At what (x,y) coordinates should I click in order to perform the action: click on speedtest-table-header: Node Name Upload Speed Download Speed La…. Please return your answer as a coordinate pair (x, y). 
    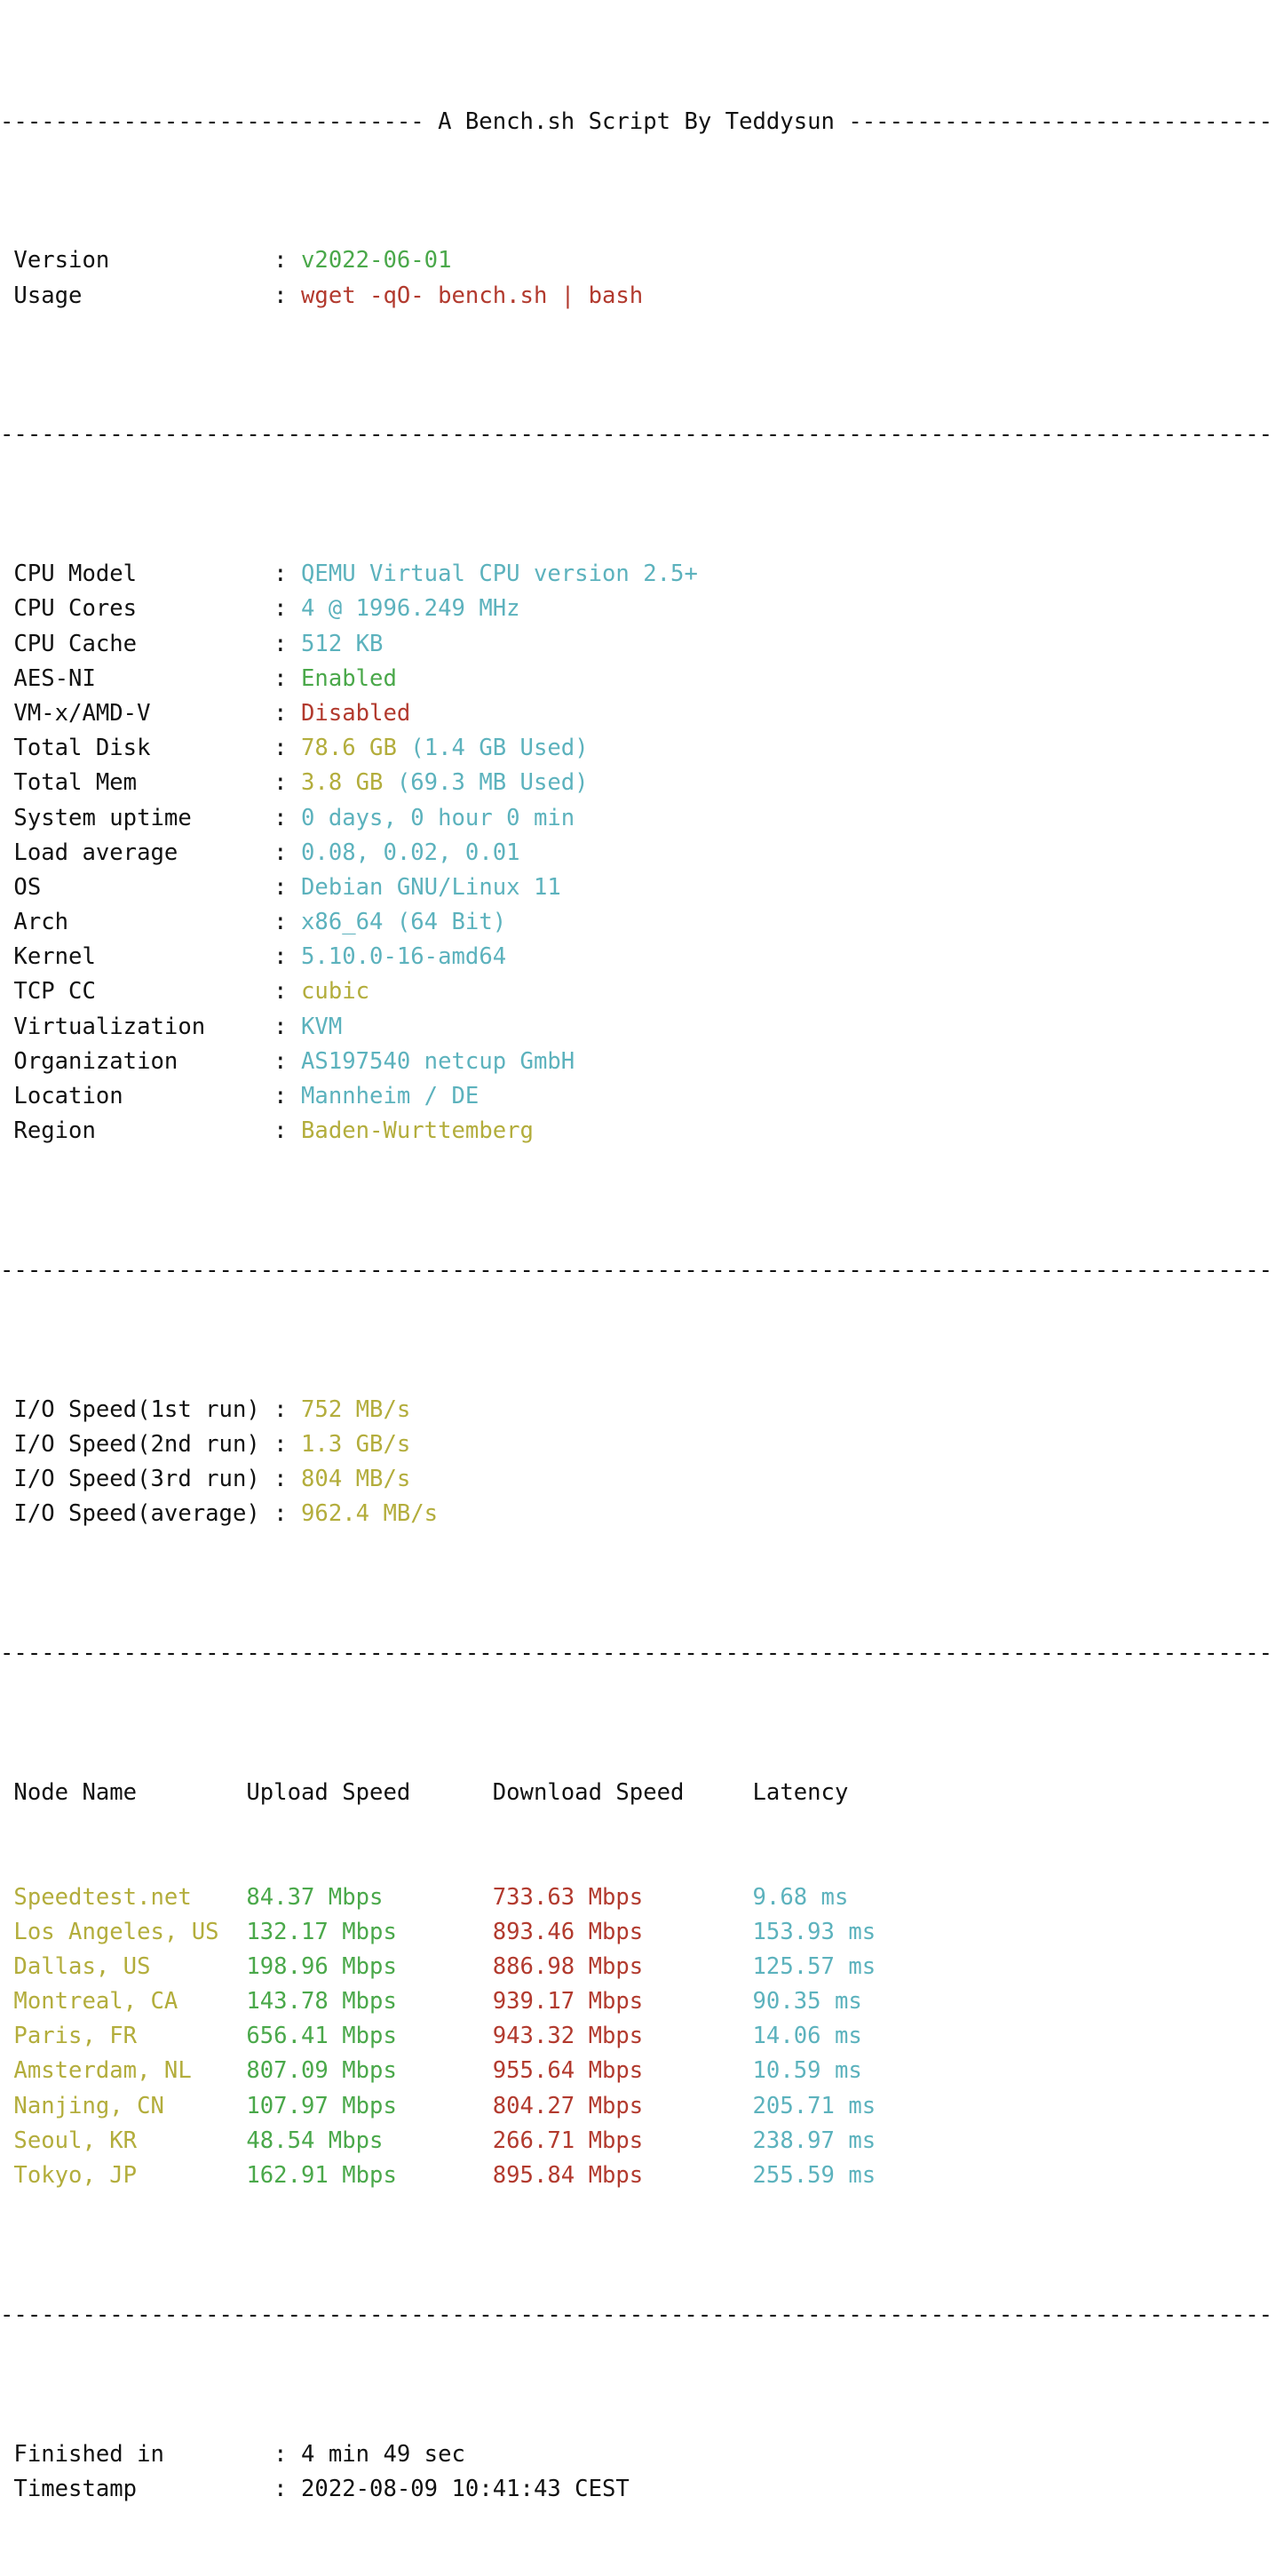
    Looking at the image, I should click on (642, 1793).